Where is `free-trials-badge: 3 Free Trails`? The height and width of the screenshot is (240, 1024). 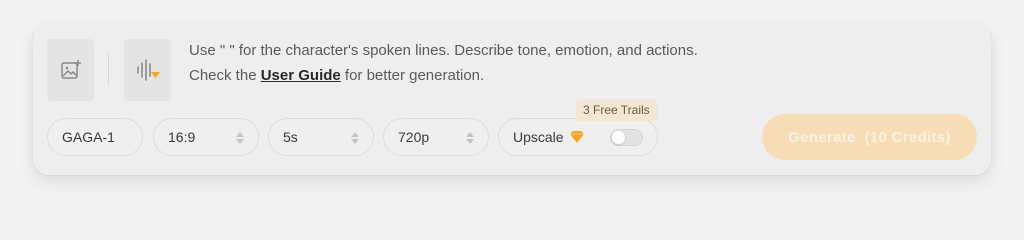
free-trials-badge: 3 Free Trails is located at coordinates (616, 110).